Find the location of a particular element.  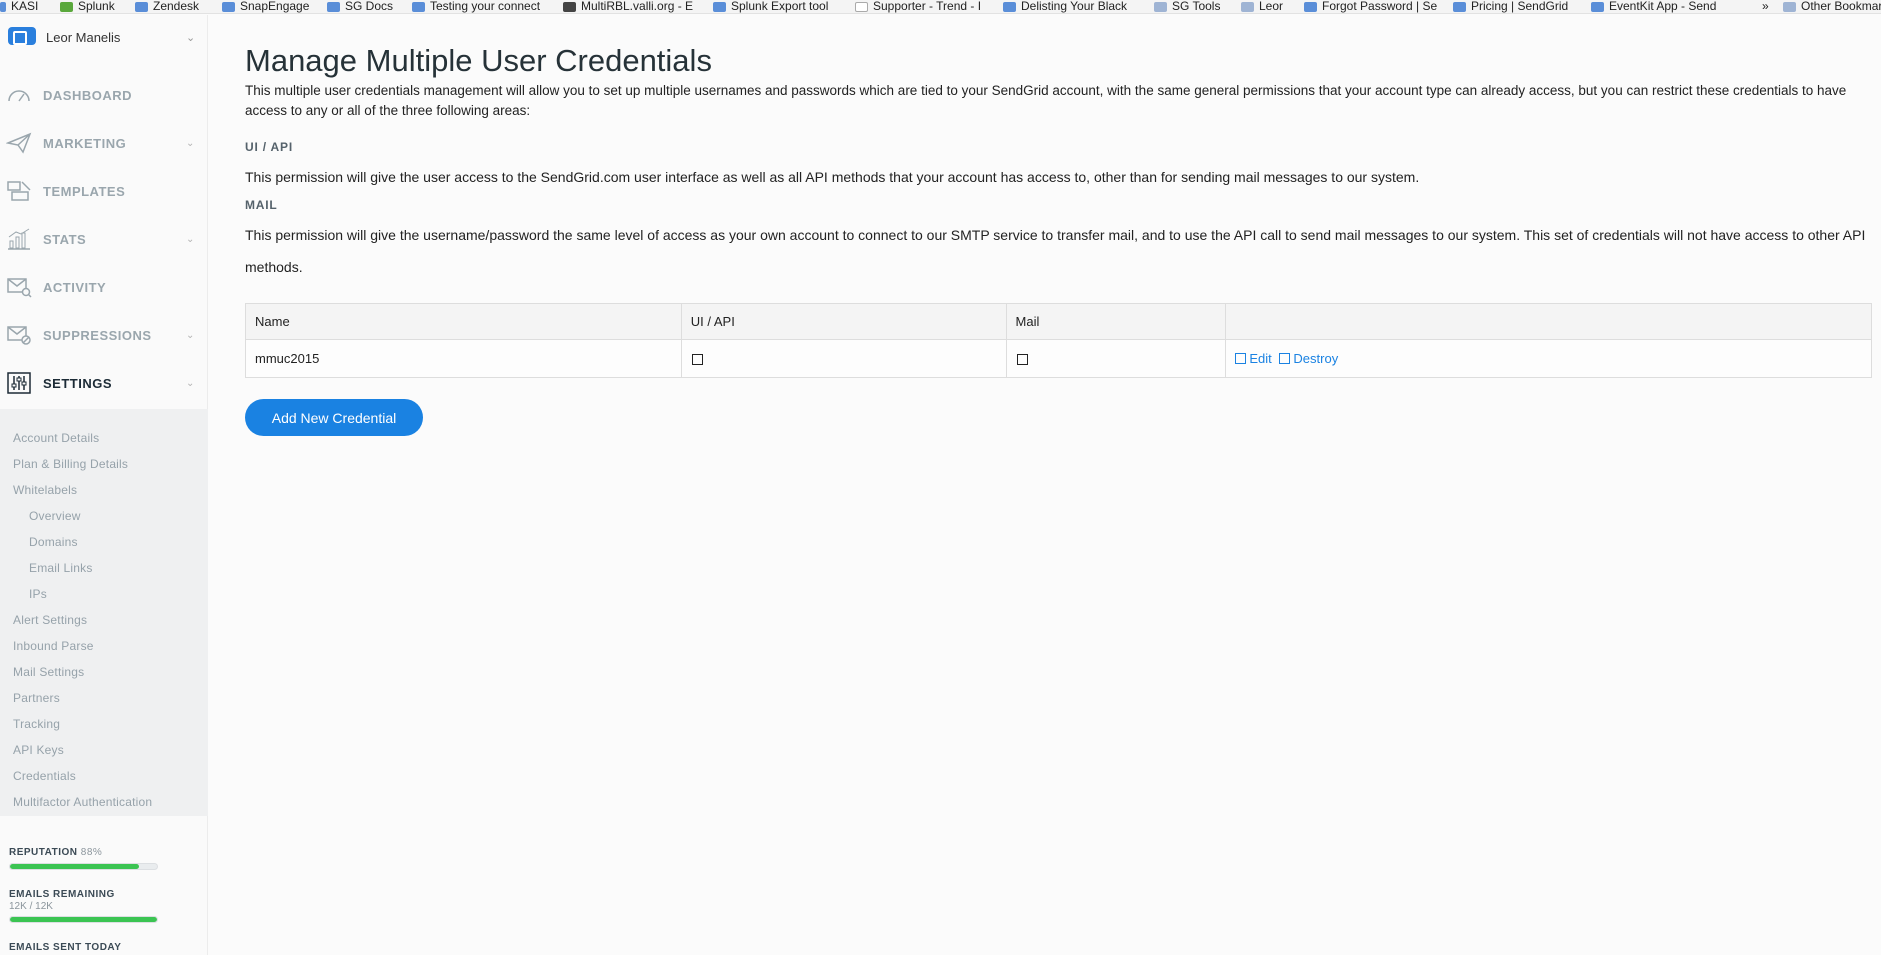

submenu-alert-settings: Alert Settings is located at coordinates (50, 620).